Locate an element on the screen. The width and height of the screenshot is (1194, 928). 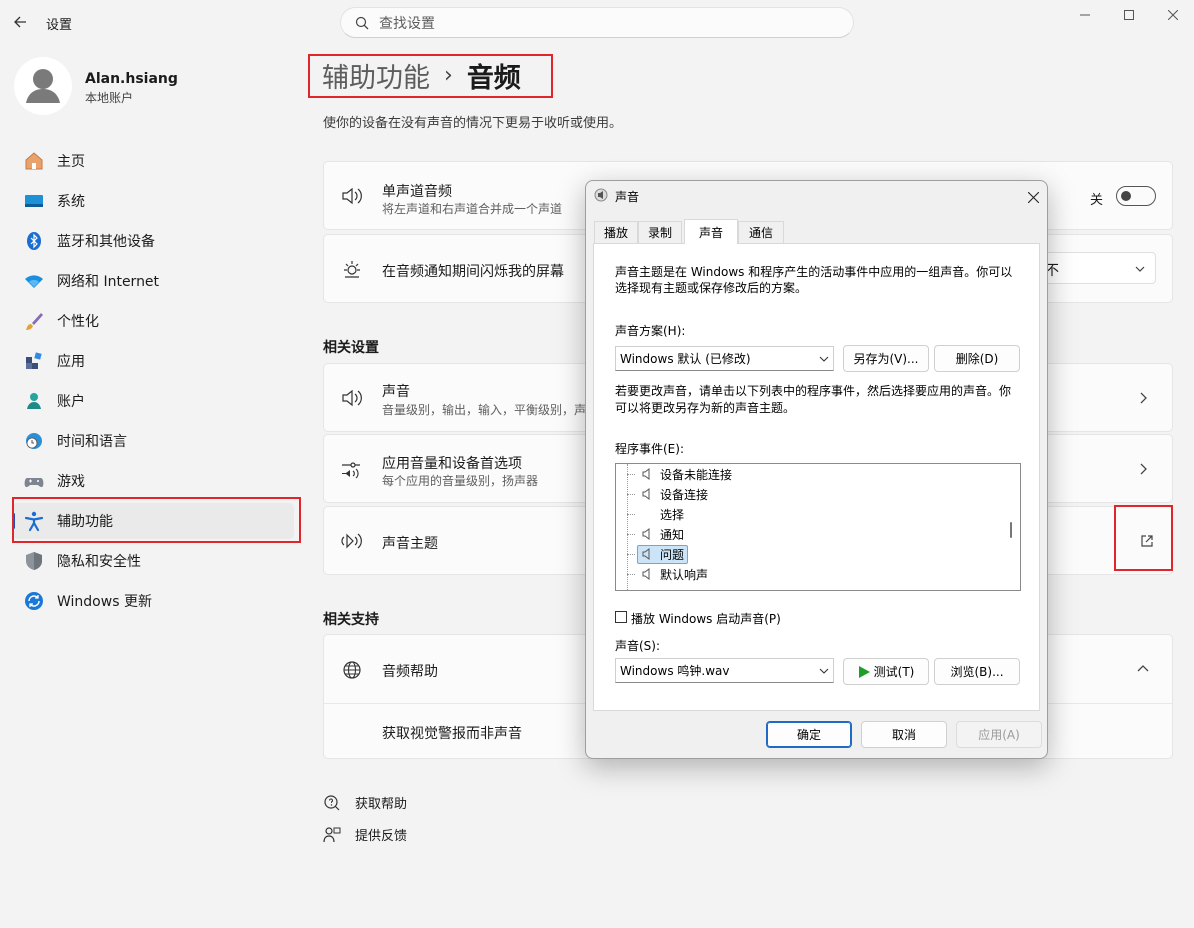
search-input: 查找设置 is located at coordinates (597, 22).